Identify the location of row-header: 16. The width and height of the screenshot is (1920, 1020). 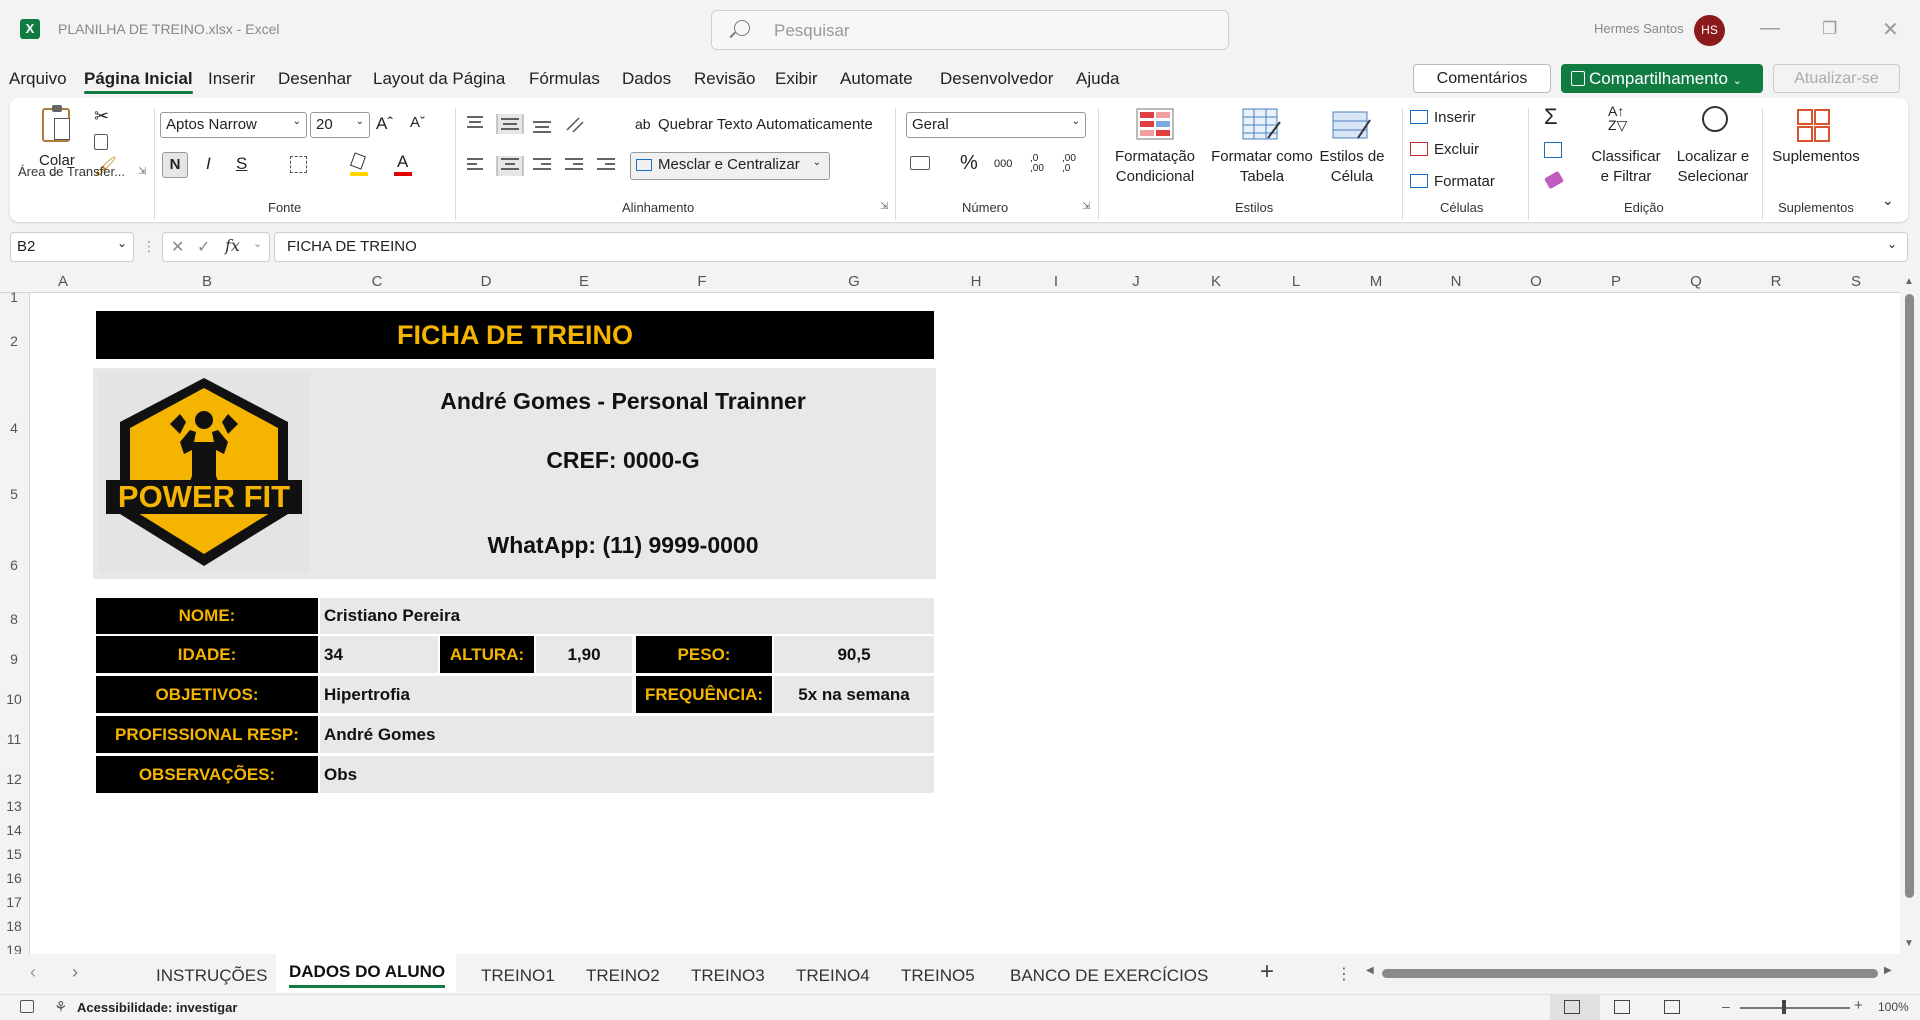
(14, 878).